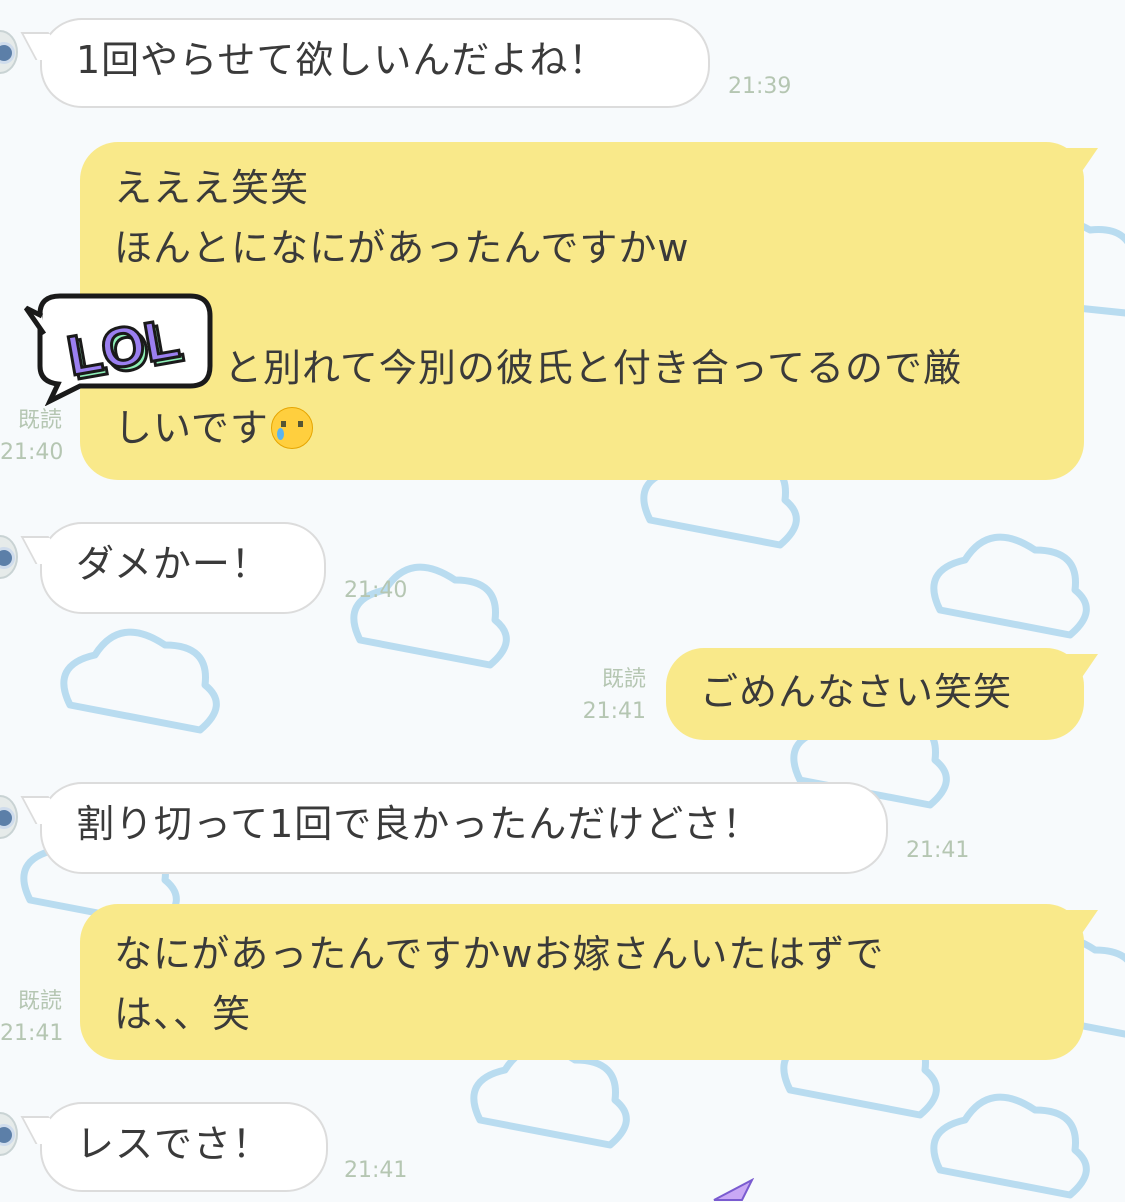 This screenshot has width=1125, height=1202. Describe the element at coordinates (174, 1144) in the screenshot. I see `message-text: レスでさ！` at that location.